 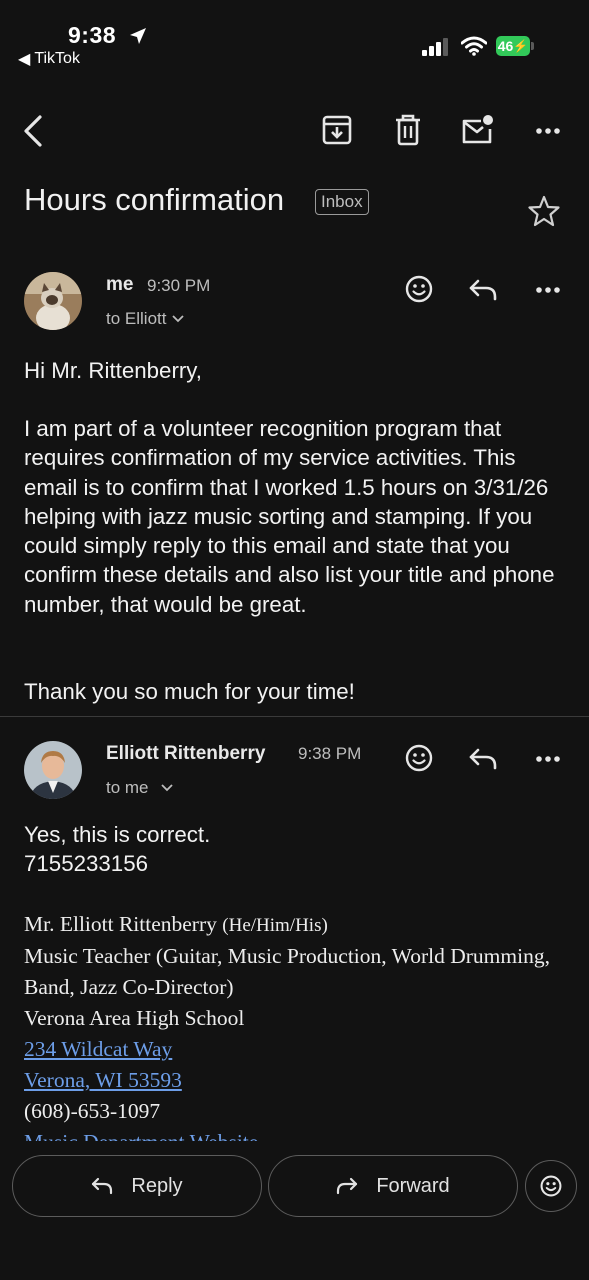 I want to click on status-time: 9:38, so click(x=92, y=35).